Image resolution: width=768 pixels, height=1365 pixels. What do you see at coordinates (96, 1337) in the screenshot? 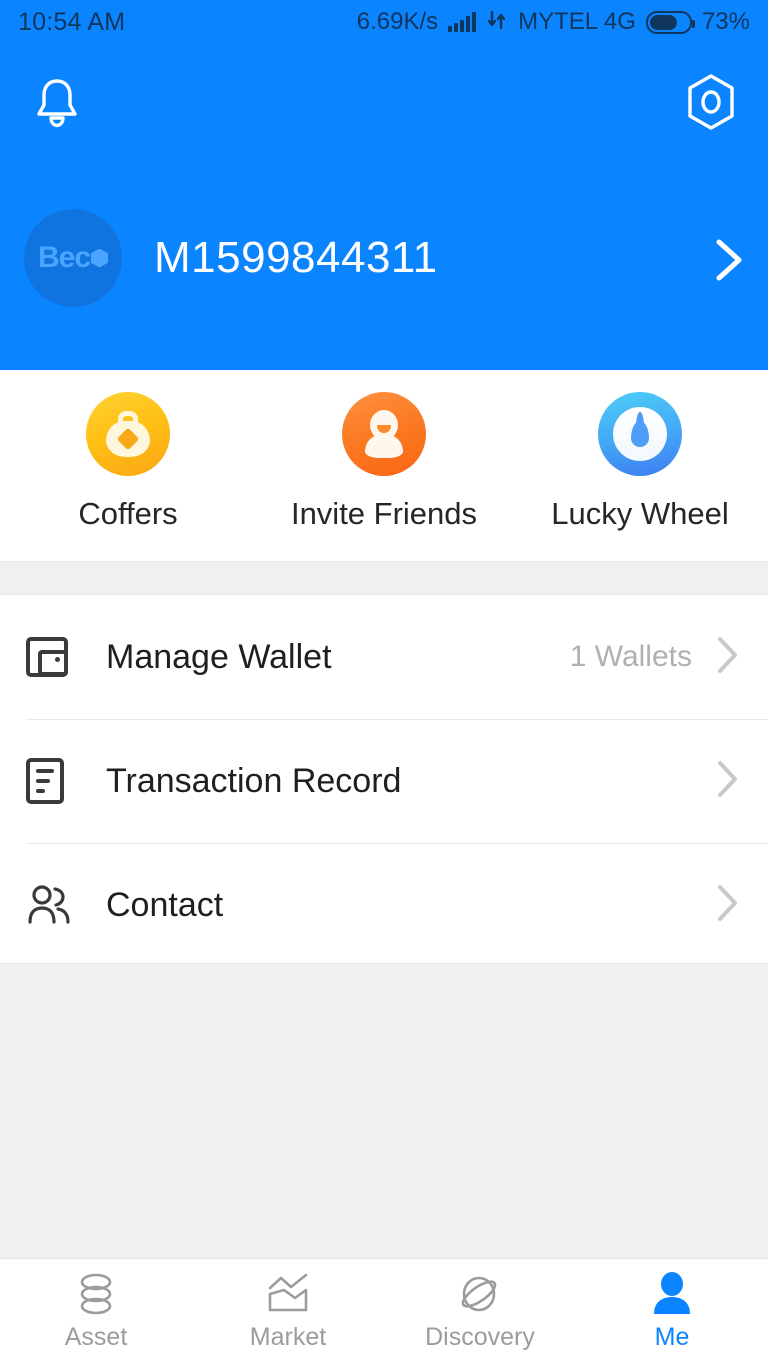
I see `tab-label: Asset` at bounding box center [96, 1337].